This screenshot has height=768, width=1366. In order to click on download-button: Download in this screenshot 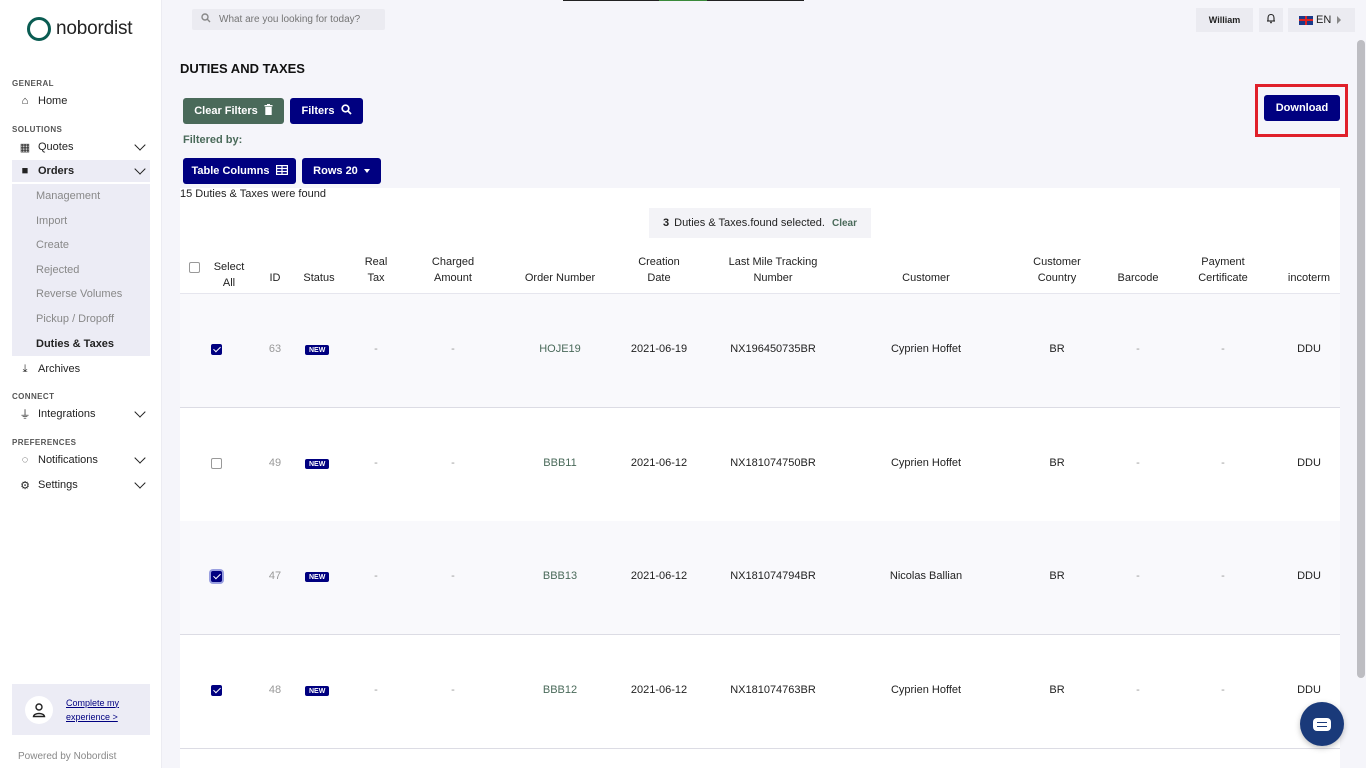, I will do `click(1302, 108)`.